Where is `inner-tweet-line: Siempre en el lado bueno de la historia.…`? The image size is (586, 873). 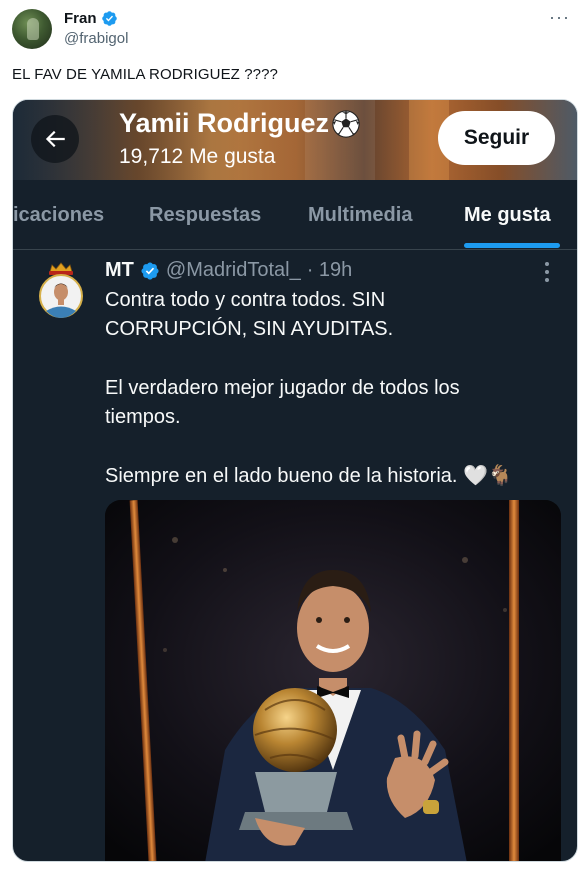 inner-tweet-line: Siempre en el lado bueno de la historia.… is located at coordinates (309, 476).